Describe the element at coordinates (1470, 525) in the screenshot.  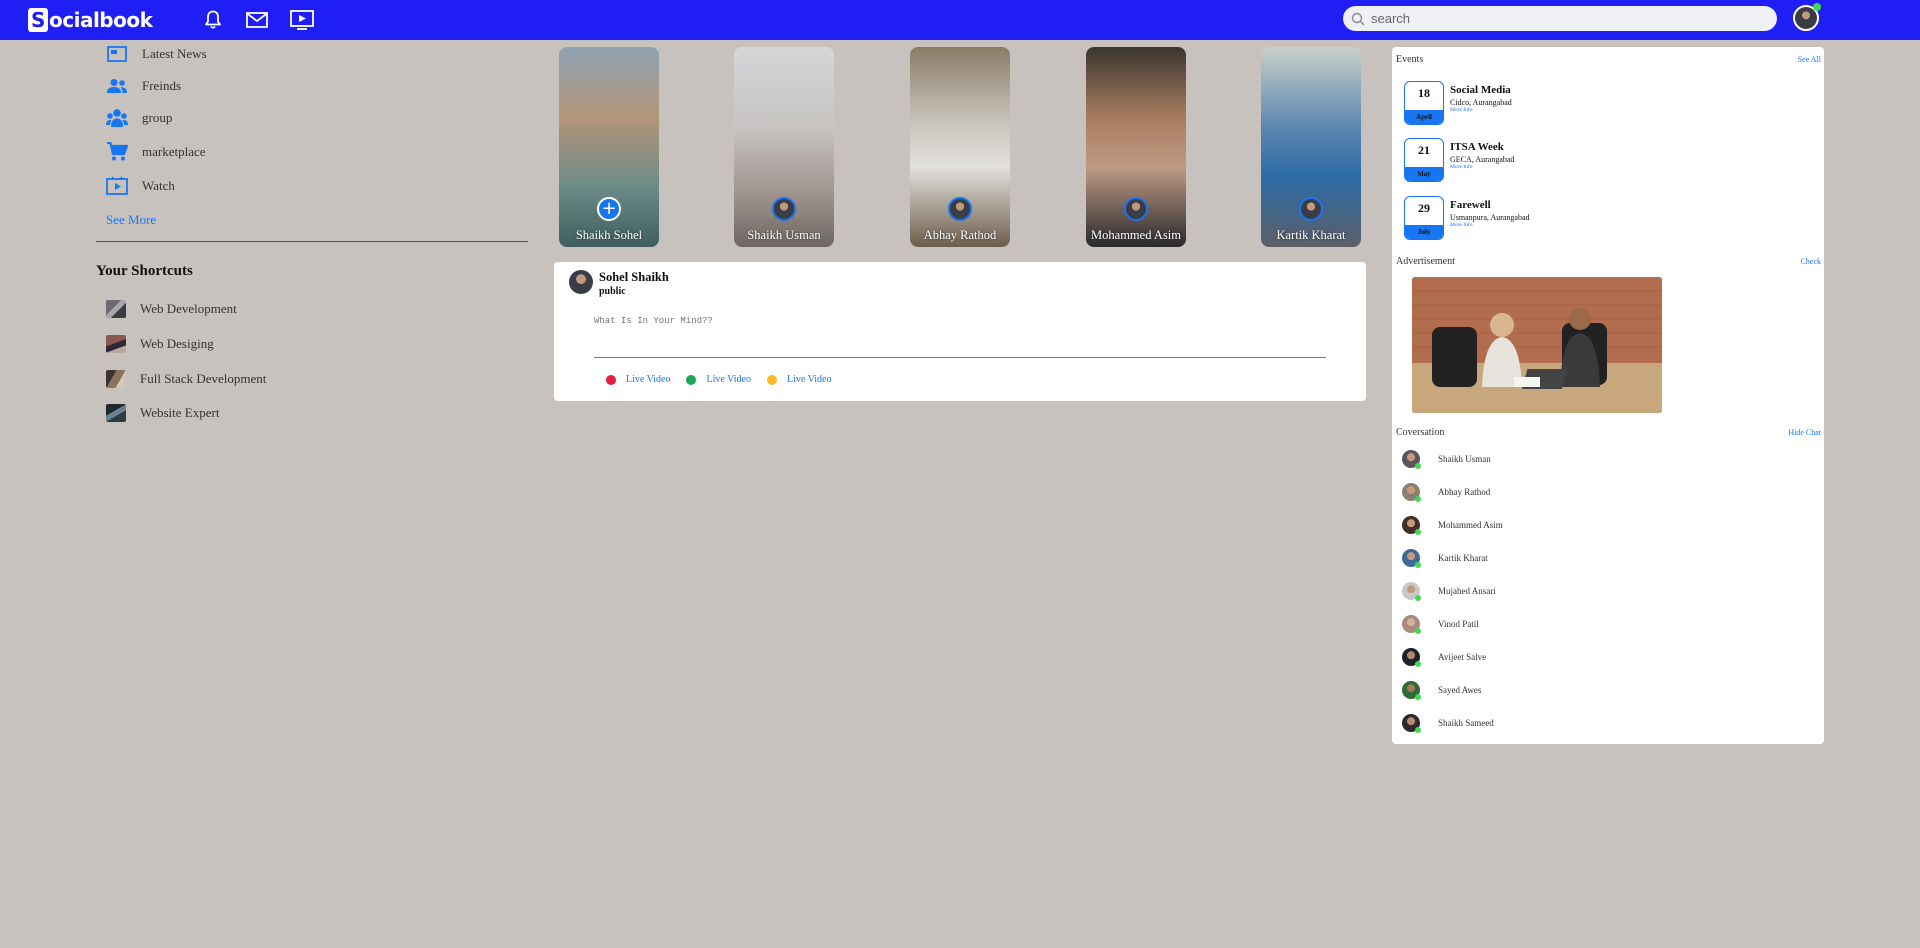
I see `contact-name: Mohammed Asim` at that location.